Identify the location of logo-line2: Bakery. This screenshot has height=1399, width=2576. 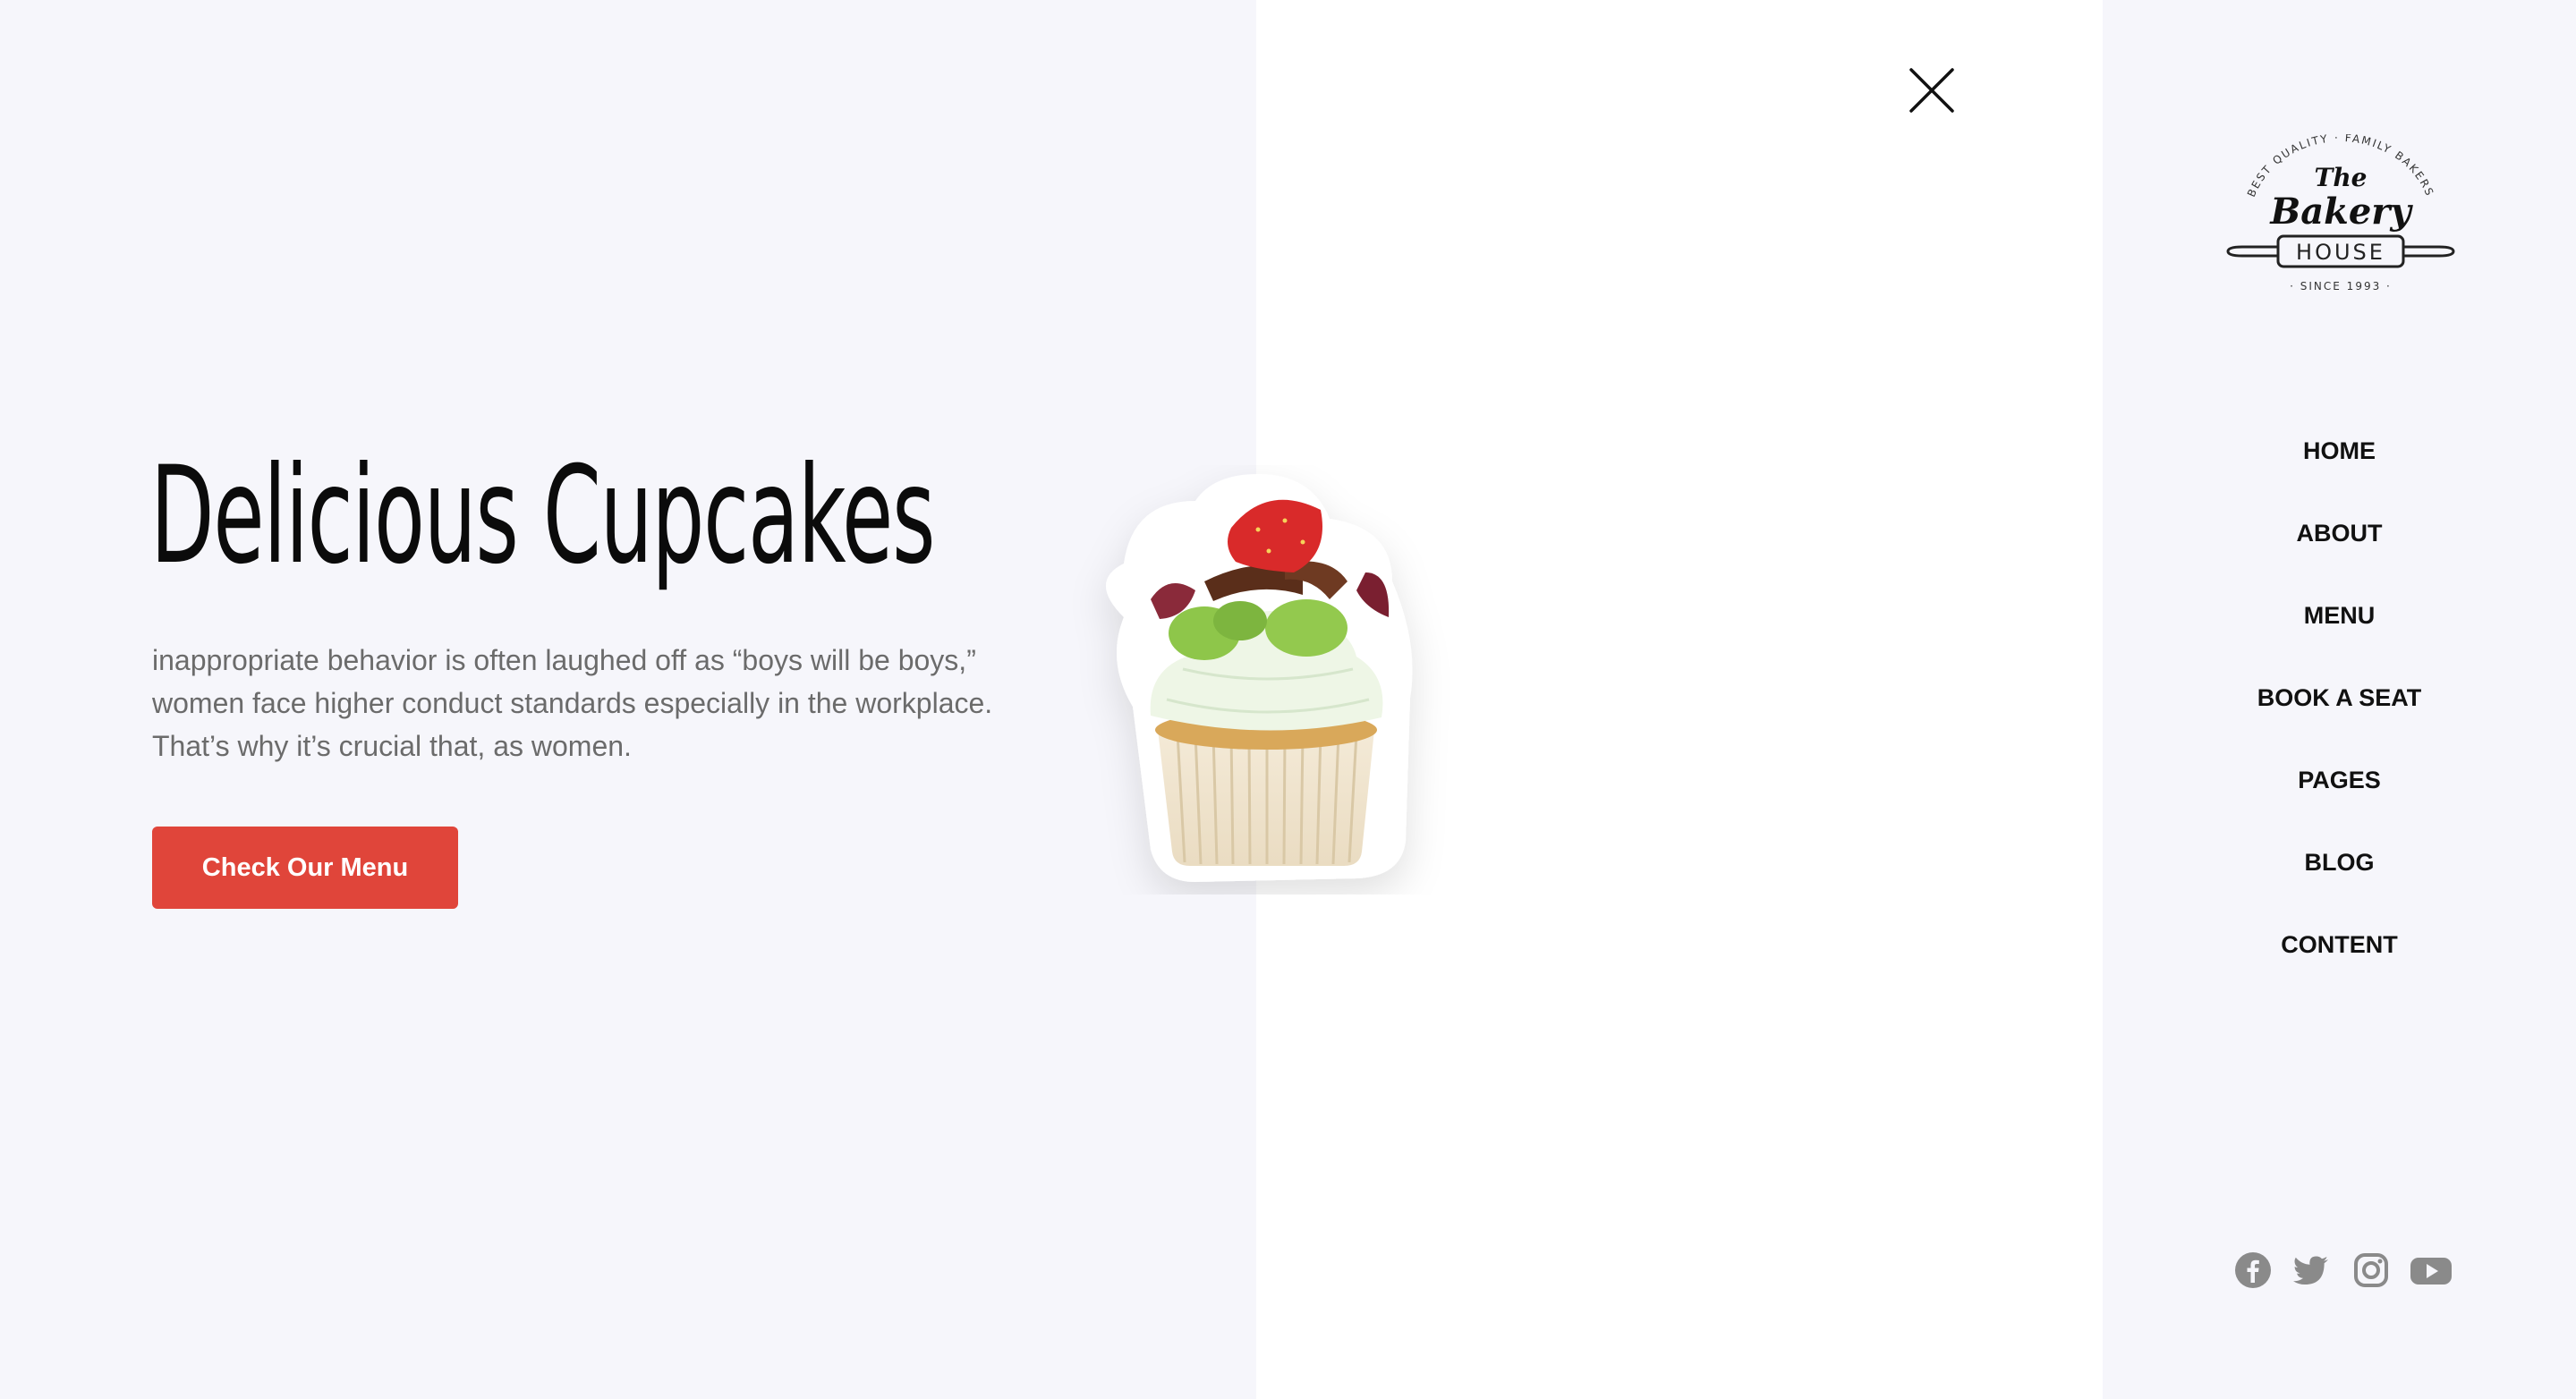
(2341, 212).